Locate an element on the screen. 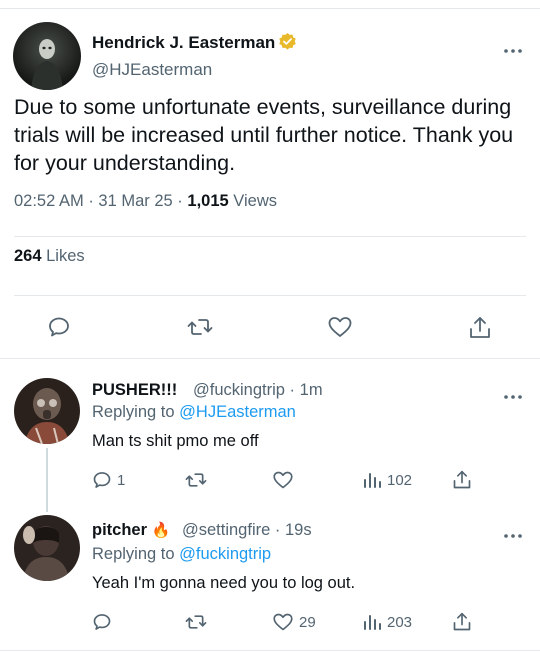 Image resolution: width=540 pixels, height=652 pixels. tweet-time: 02:52 AM is located at coordinates (49, 201).